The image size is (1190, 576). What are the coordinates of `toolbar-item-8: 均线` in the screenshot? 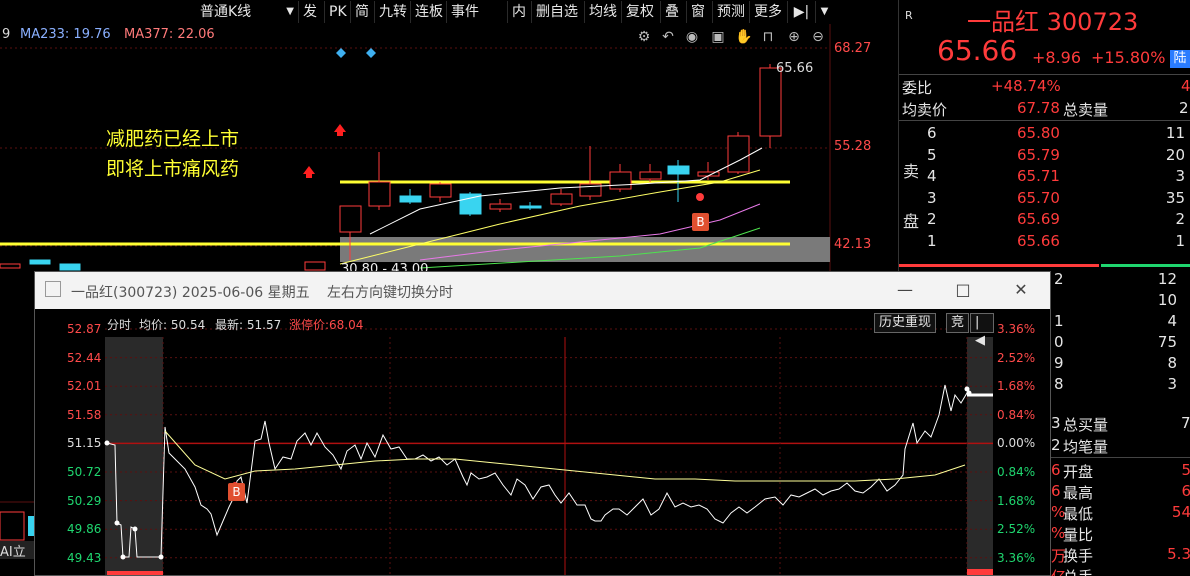 It's located at (602, 12).